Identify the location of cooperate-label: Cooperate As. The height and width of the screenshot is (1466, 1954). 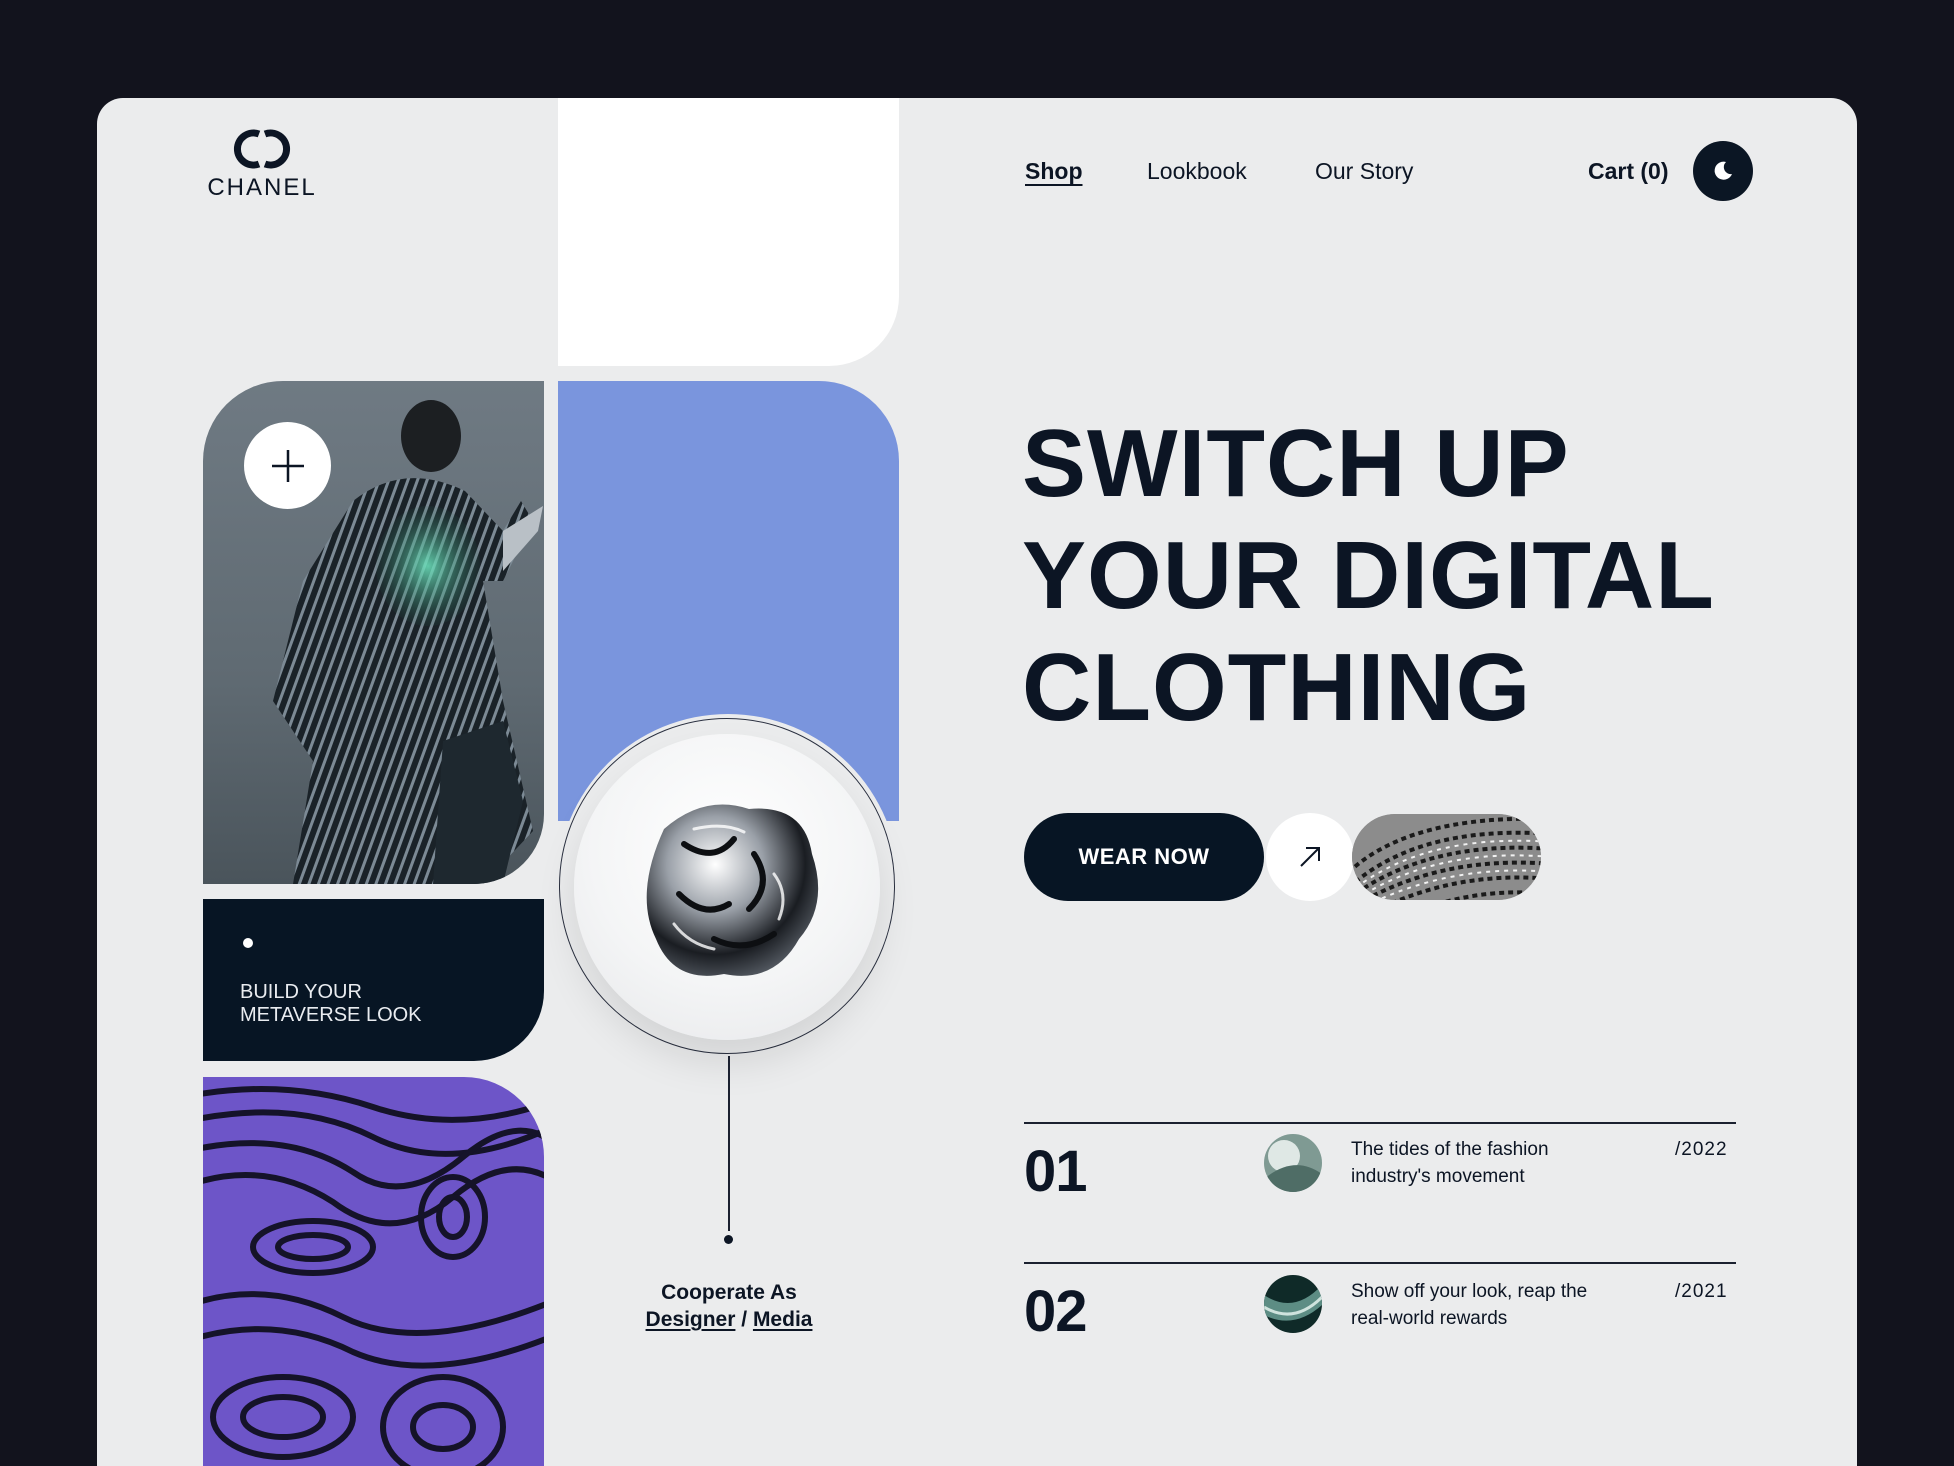
(729, 1292).